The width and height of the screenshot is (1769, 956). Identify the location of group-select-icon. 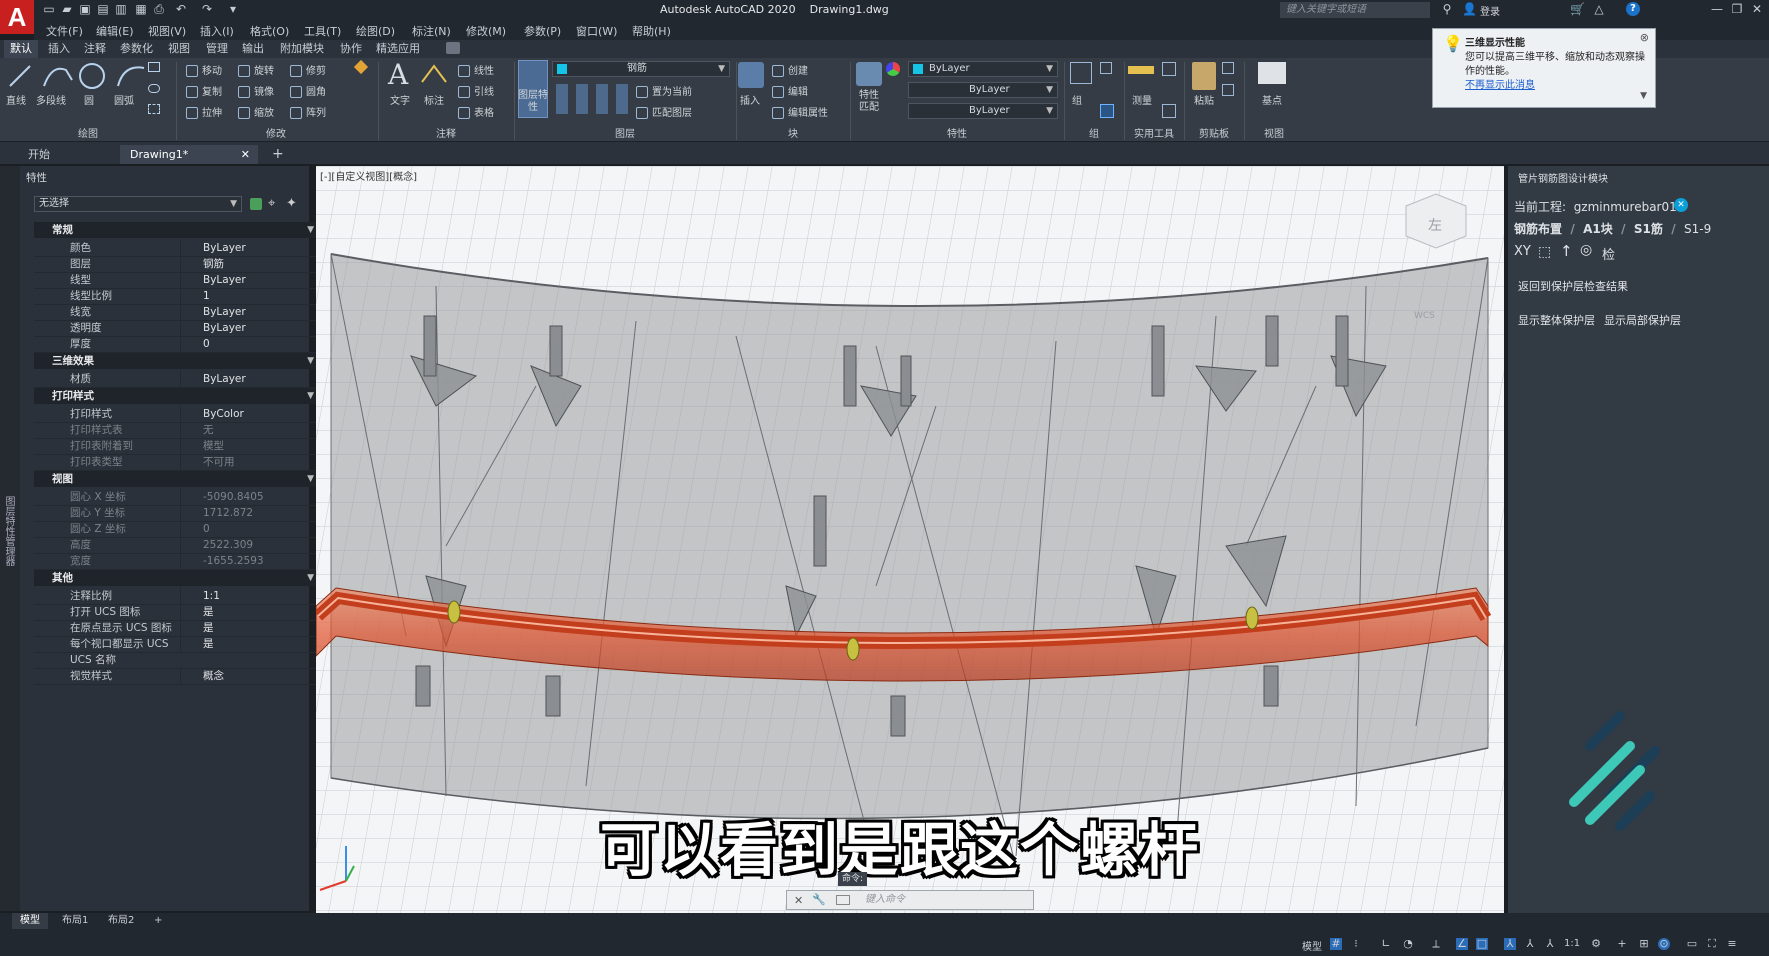
(1107, 111).